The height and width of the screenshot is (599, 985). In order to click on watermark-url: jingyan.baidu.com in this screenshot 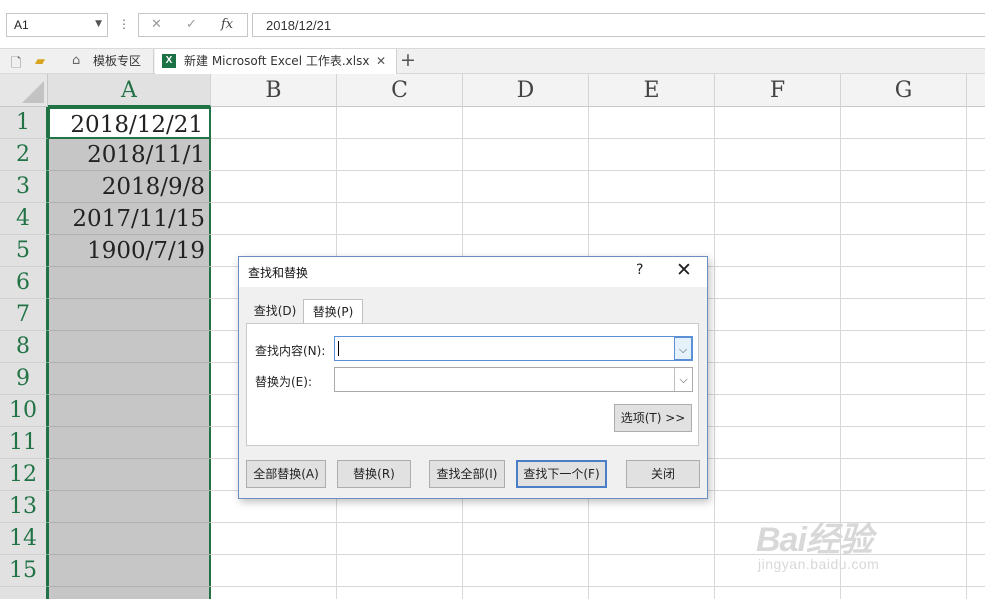, I will do `click(819, 564)`.